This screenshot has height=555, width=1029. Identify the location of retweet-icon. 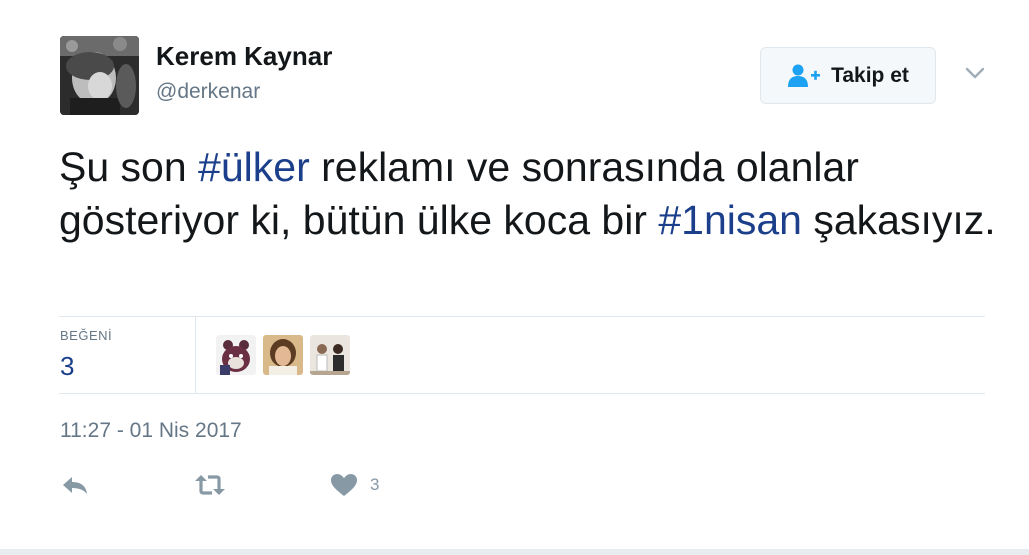
(210, 485).